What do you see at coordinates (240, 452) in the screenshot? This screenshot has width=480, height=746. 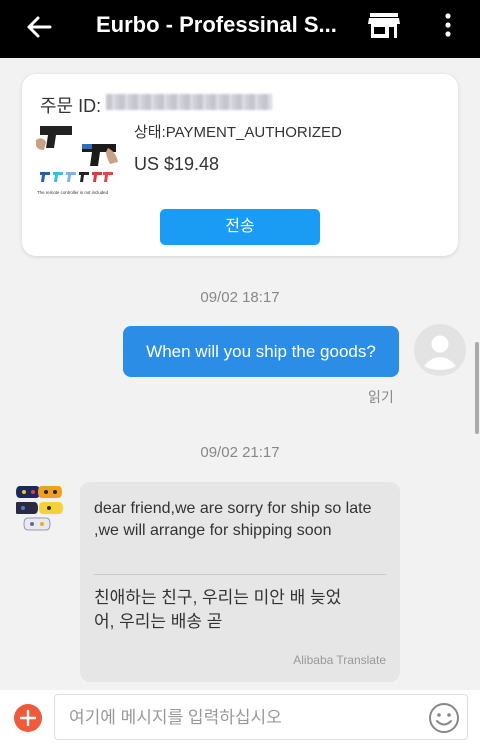 I see `message-timestamp: 09/02 21:17` at bounding box center [240, 452].